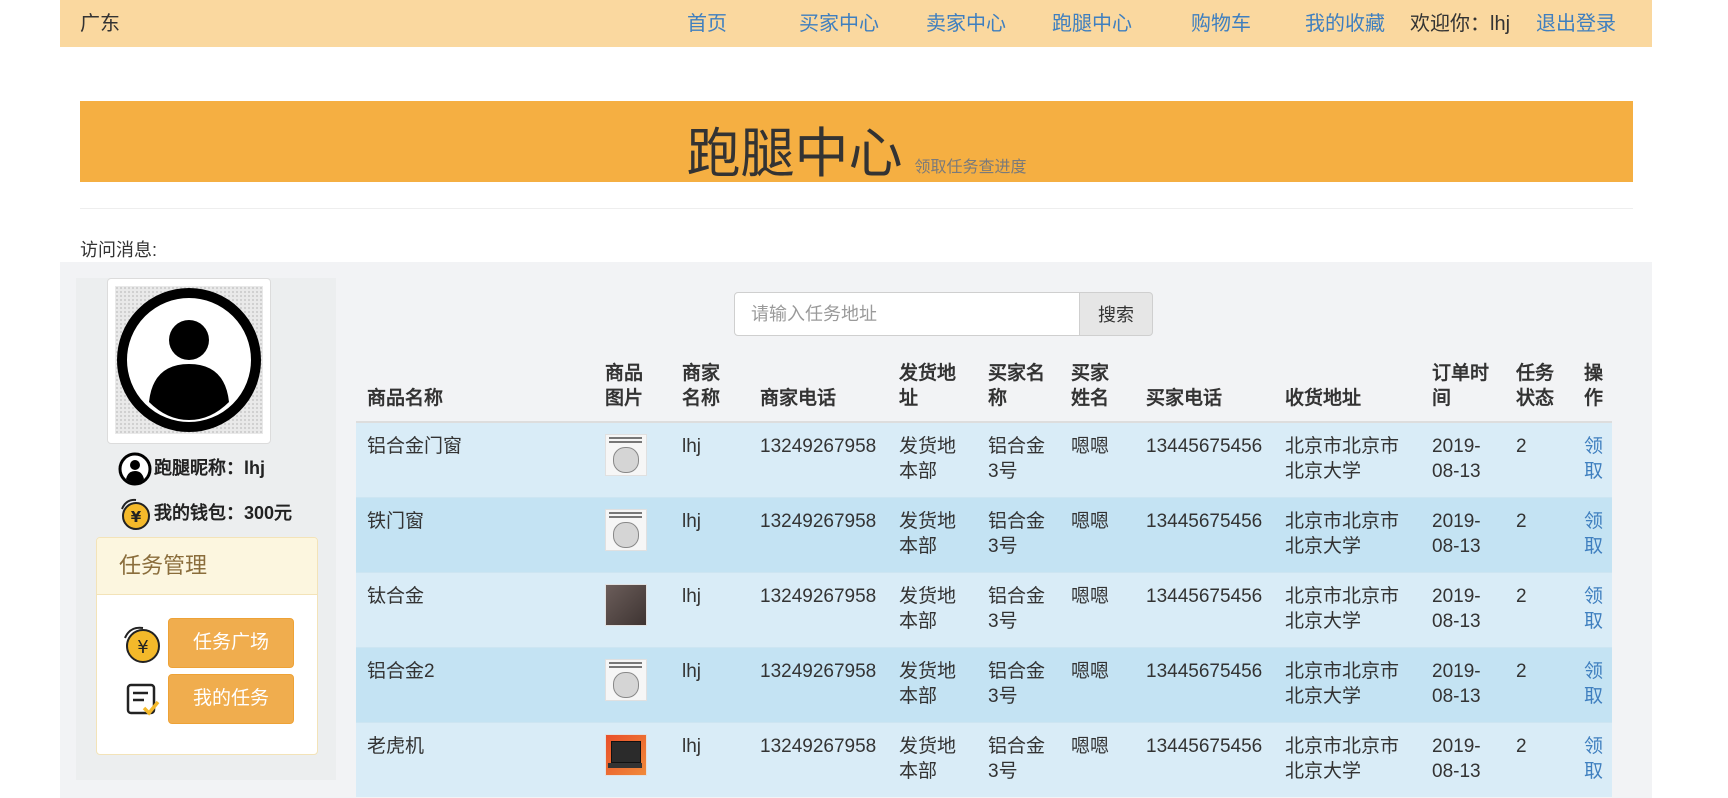  Describe the element at coordinates (1092, 21) in the screenshot. I see `nav-errand-center-link: 跑腿中心` at that location.